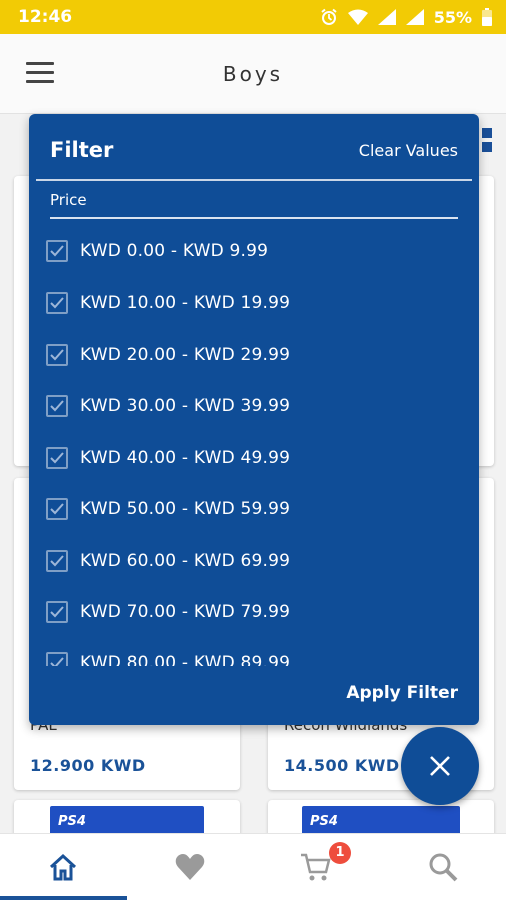 This screenshot has width=506, height=900. Describe the element at coordinates (386, 17) in the screenshot. I see `signal-icon` at that location.